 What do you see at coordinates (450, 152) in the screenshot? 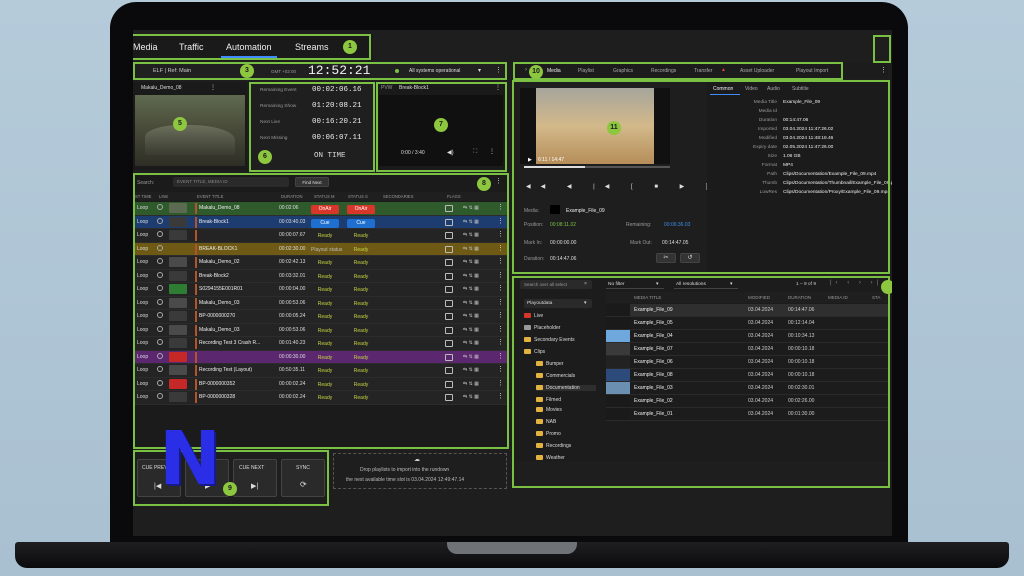
I see `volume-icon: ◀)` at bounding box center [450, 152].